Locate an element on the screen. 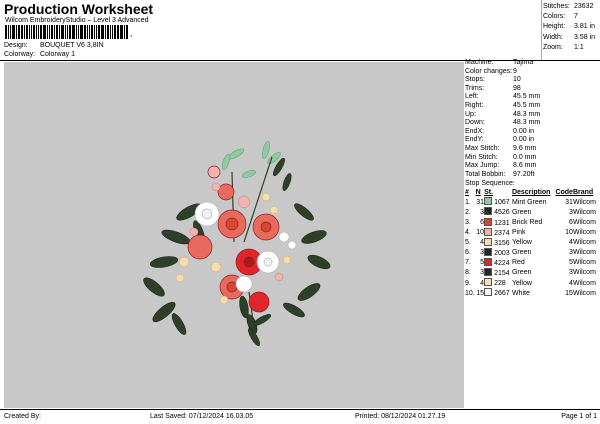 The width and height of the screenshot is (600, 424). stop-stitch-cell: 4224 is located at coordinates (498, 262).